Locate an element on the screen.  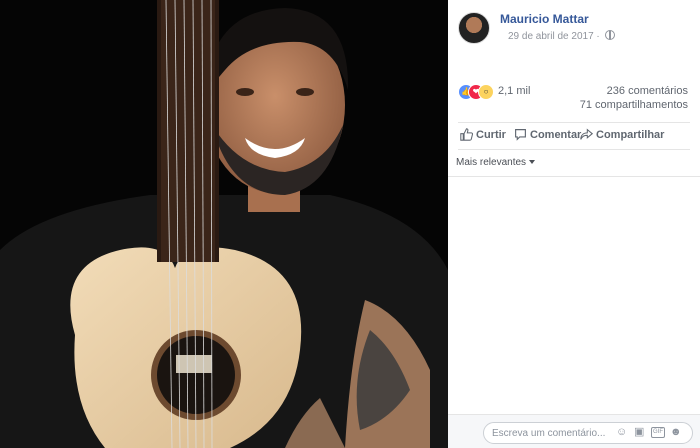
post-stats: 236 comentários 71 compartilhamentos is located at coordinates (634, 98).